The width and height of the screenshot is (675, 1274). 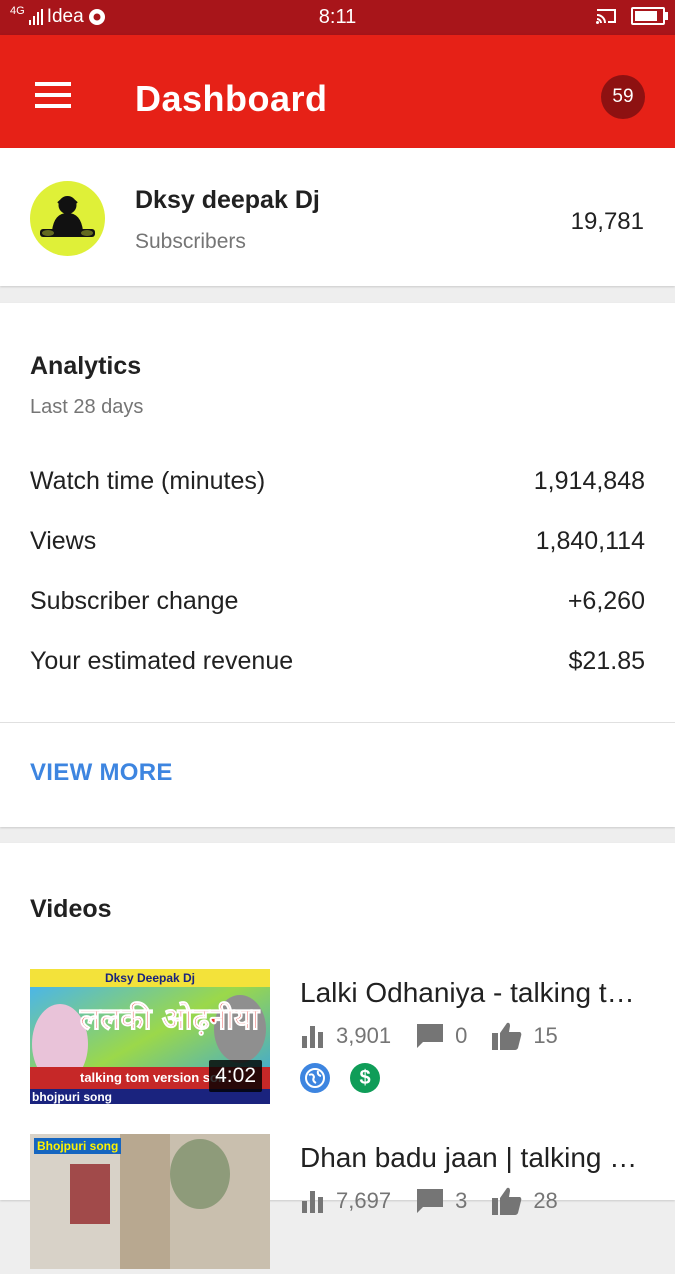 I want to click on status-right, so click(x=631, y=16).